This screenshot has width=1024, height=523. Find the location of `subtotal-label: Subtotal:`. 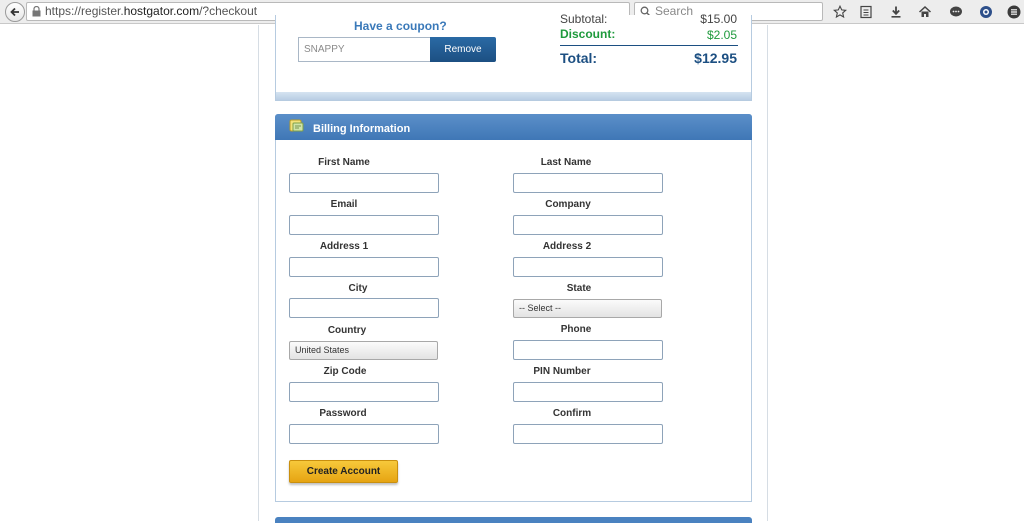

subtotal-label: Subtotal: is located at coordinates (584, 19).